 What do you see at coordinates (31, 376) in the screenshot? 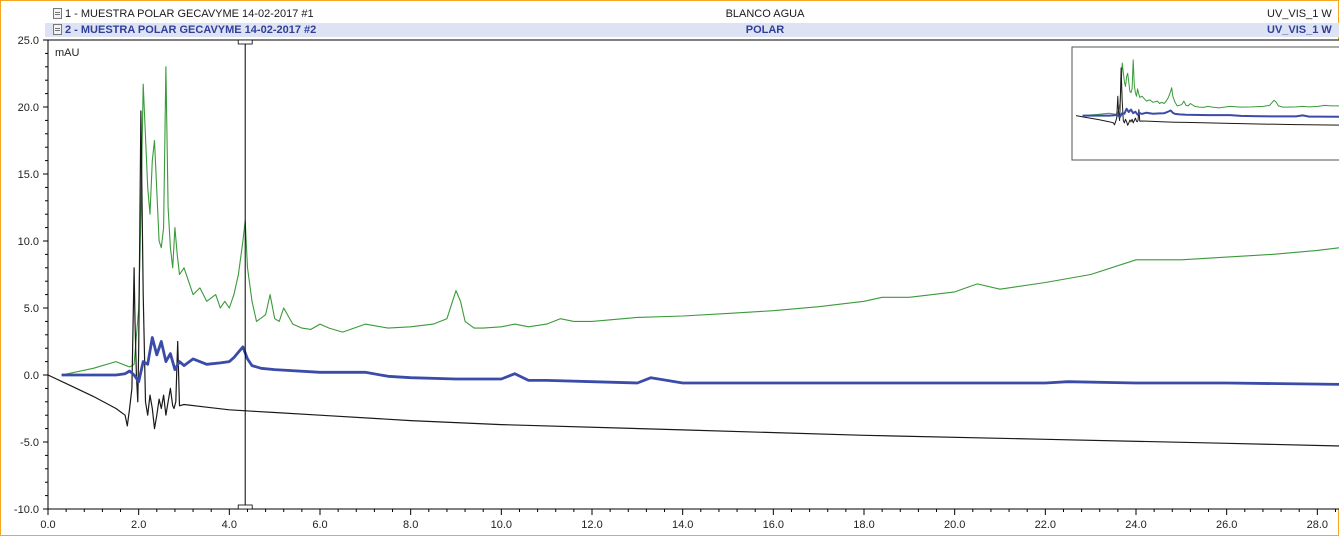
I see `y-tick-label: 0.0` at bounding box center [31, 376].